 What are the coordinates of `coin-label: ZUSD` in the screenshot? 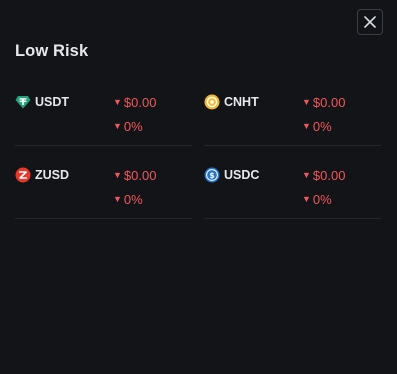 It's located at (42, 175).